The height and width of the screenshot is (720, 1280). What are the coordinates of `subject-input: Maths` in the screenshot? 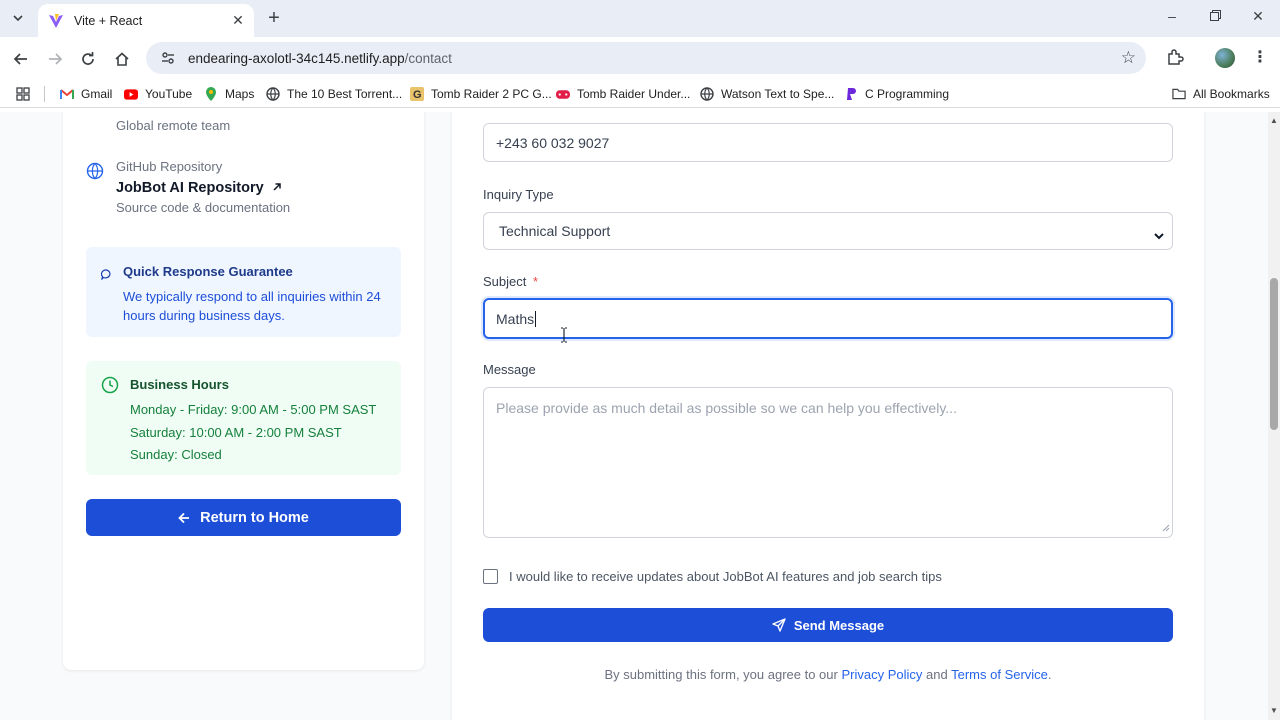 It's located at (828, 318).